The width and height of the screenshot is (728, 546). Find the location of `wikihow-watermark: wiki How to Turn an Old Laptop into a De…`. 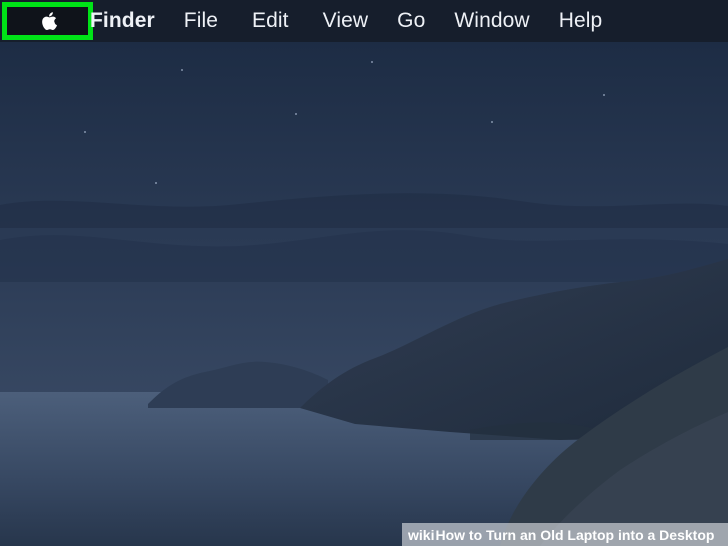

wikihow-watermark: wiki How to Turn an Old Laptop into a De… is located at coordinates (565, 534).